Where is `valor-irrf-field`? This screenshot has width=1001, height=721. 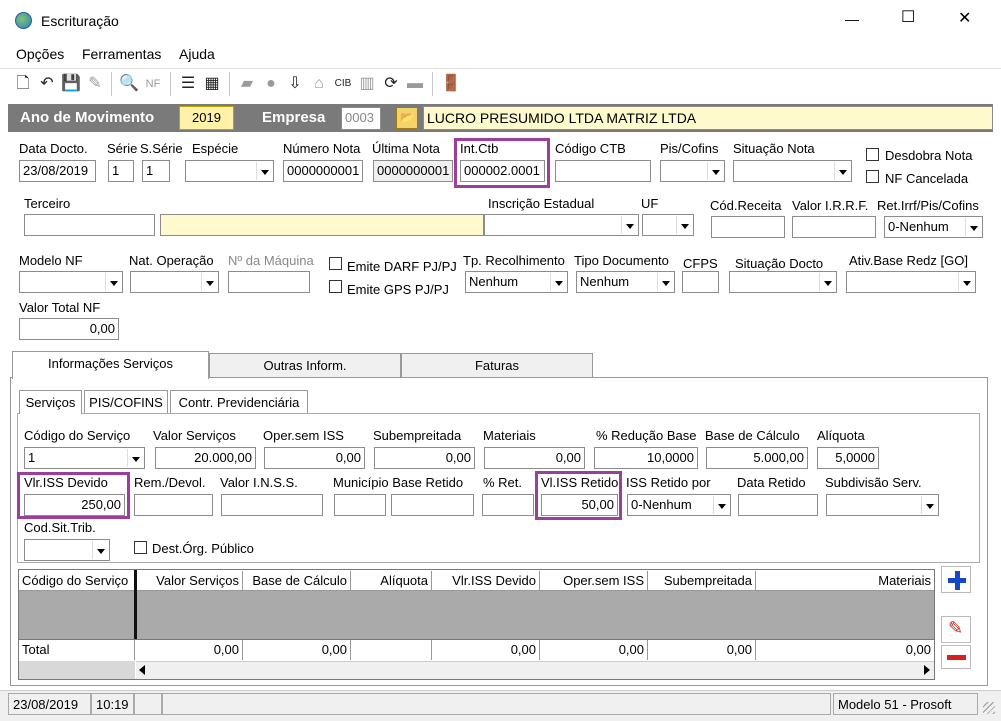
valor-irrf-field is located at coordinates (834, 227).